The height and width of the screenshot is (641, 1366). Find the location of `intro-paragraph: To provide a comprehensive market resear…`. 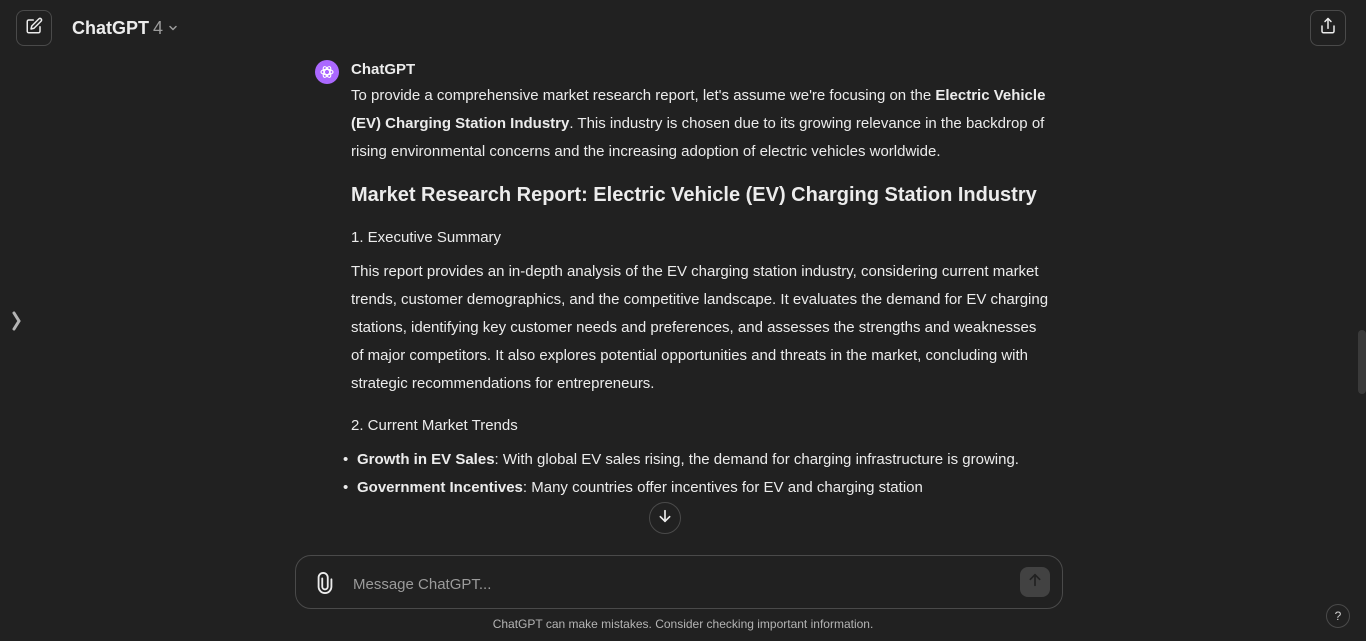

intro-paragraph: To provide a comprehensive market resear… is located at coordinates (698, 123).